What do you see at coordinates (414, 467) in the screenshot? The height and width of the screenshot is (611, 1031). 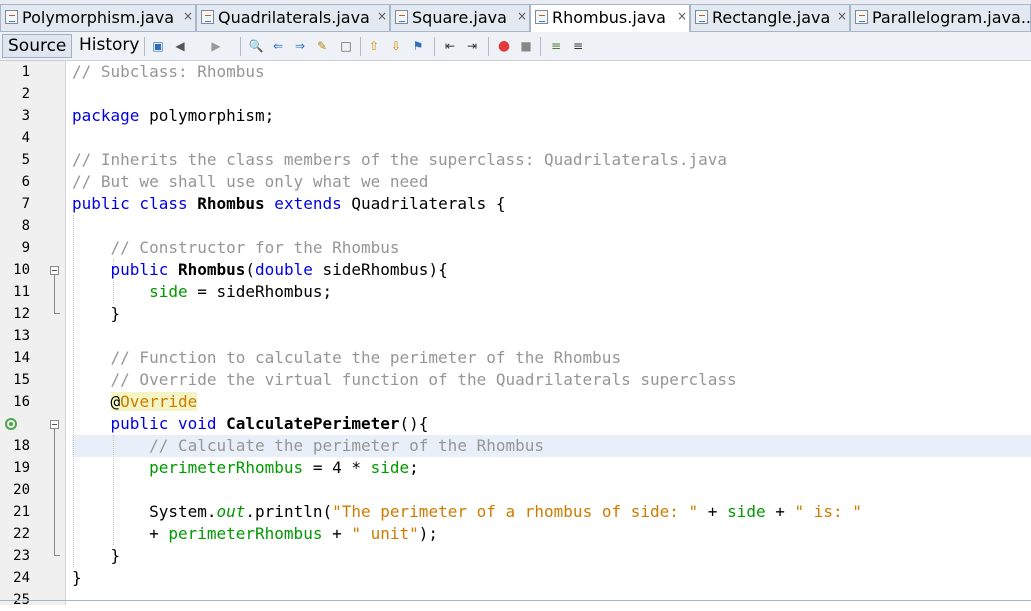 I see `code-text: ;` at bounding box center [414, 467].